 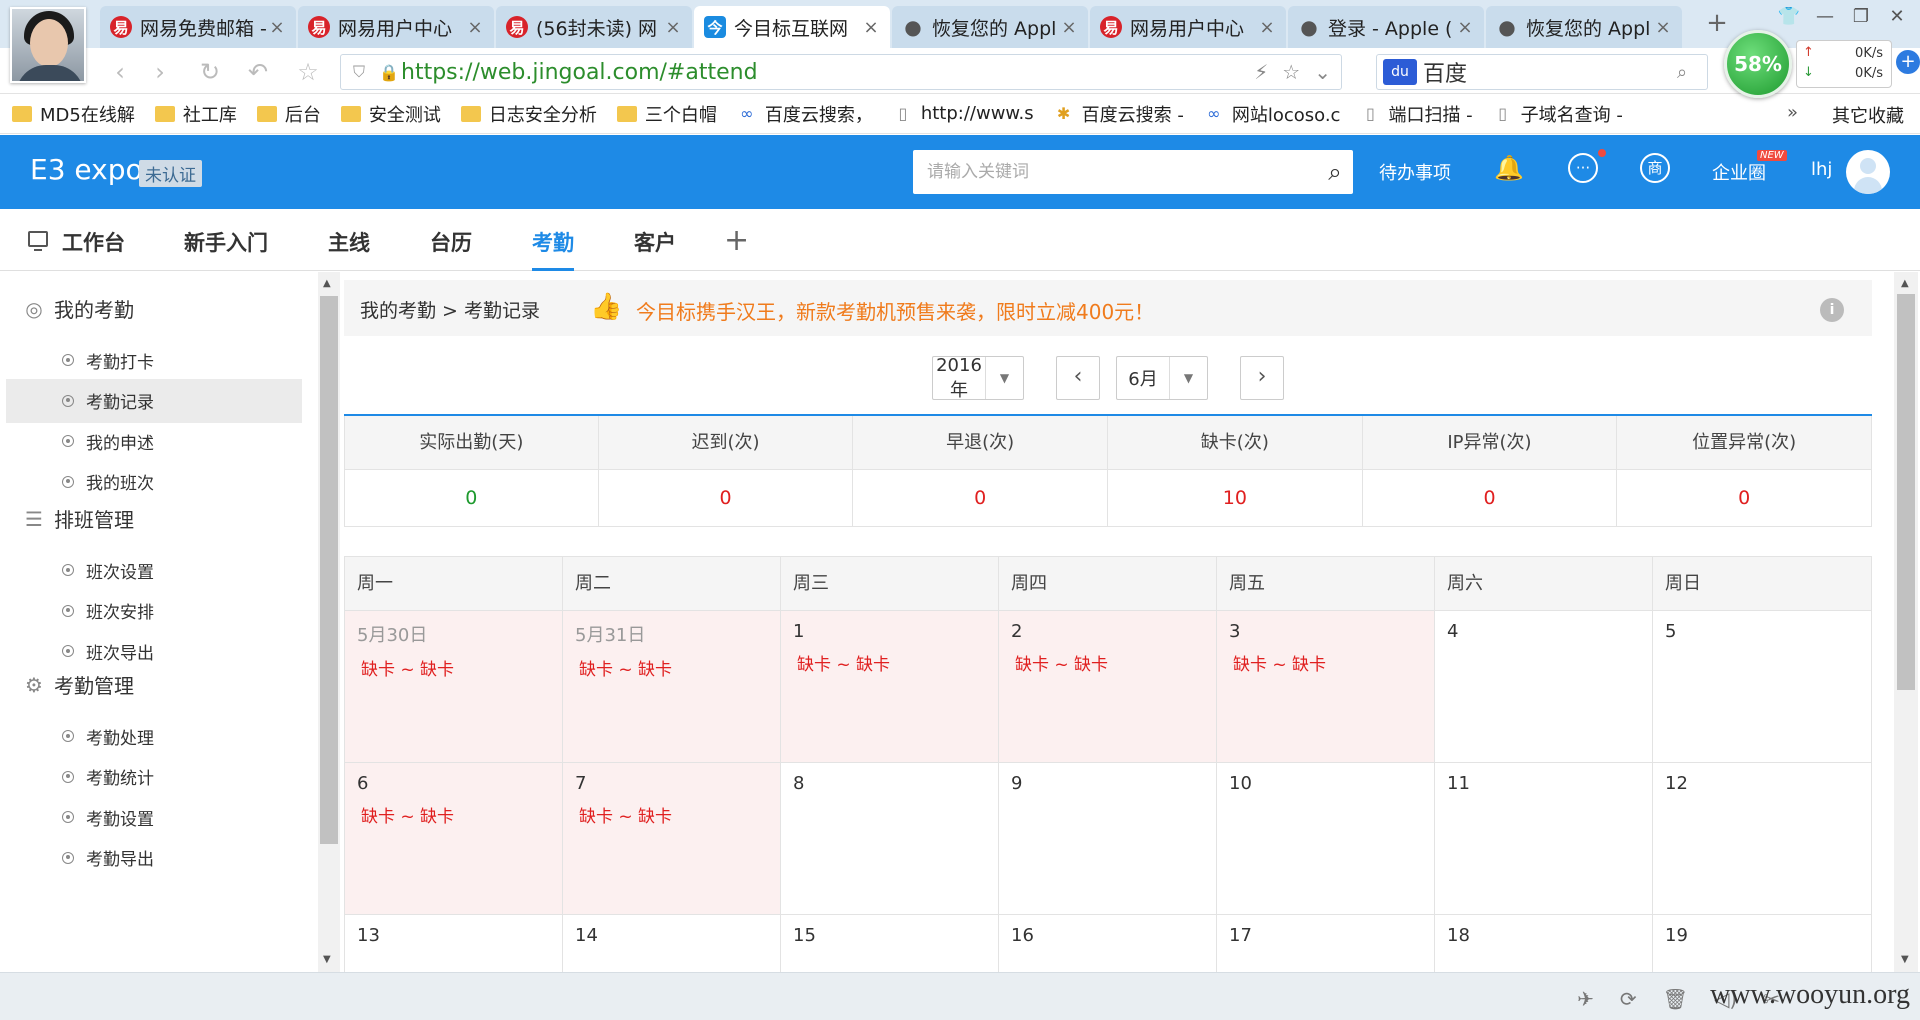 I want to click on month-select: 6月 ▼, so click(x=1162, y=378).